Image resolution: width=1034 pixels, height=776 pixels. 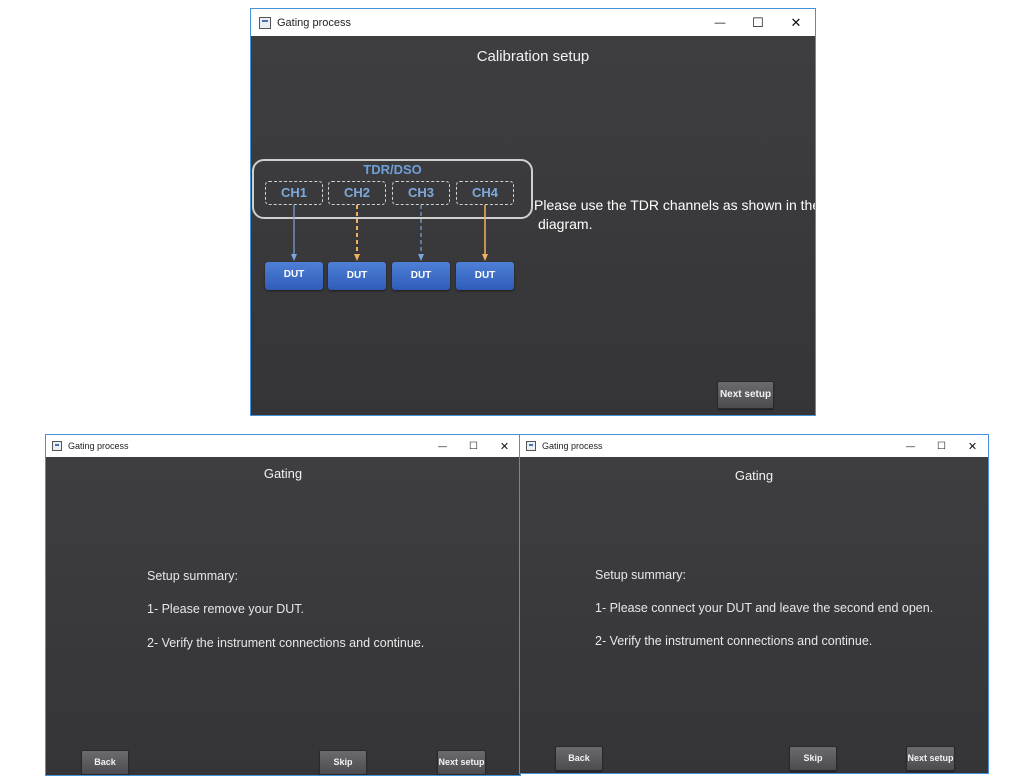 What do you see at coordinates (226, 609) in the screenshot?
I see `summary-step-1: 1- Please remove your DUT.` at bounding box center [226, 609].